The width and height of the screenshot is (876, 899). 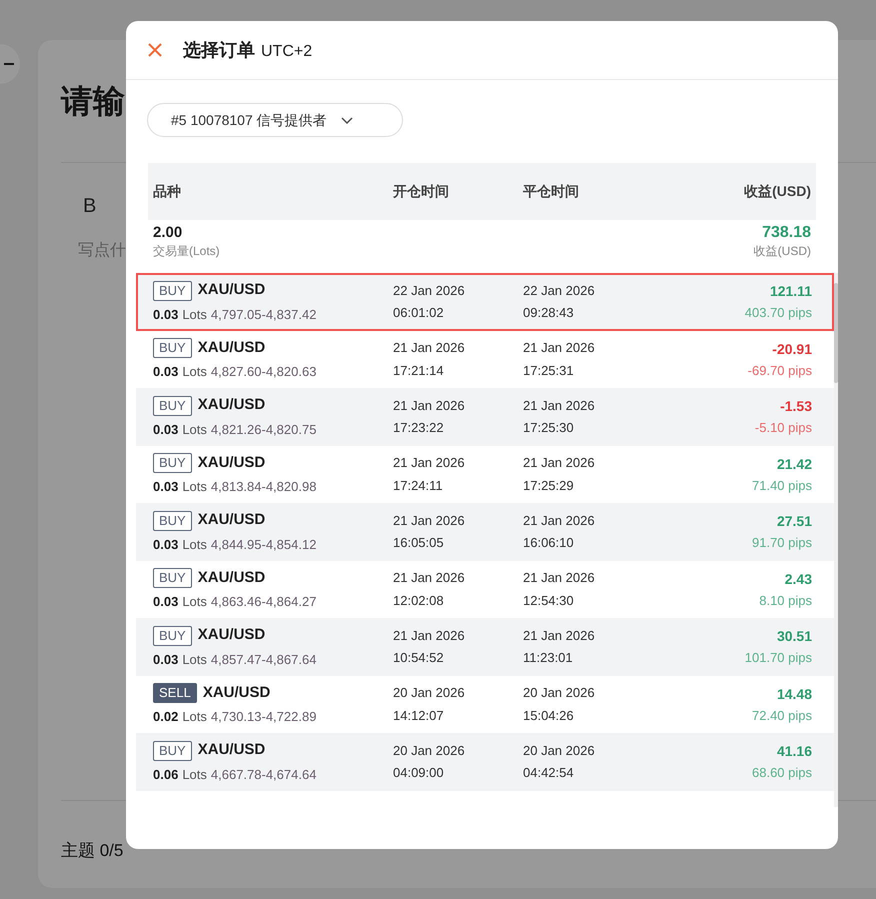 What do you see at coordinates (485, 647) in the screenshot?
I see `order-row: BUY XAU/USD 0.03 Lots 4,857.47-4,867.64 21 Jan 2026 10:54:52 21 Jan 2026 11:23:01 30.51 101.70 pips` at bounding box center [485, 647].